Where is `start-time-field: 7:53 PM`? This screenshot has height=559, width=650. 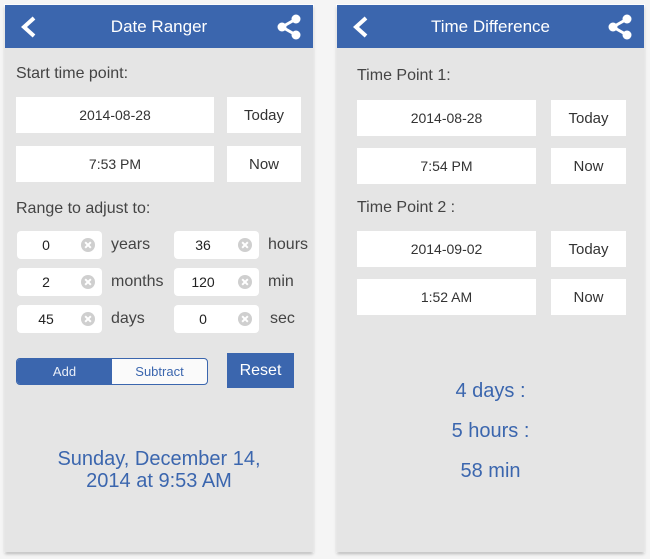
start-time-field: 7:53 PM is located at coordinates (115, 164).